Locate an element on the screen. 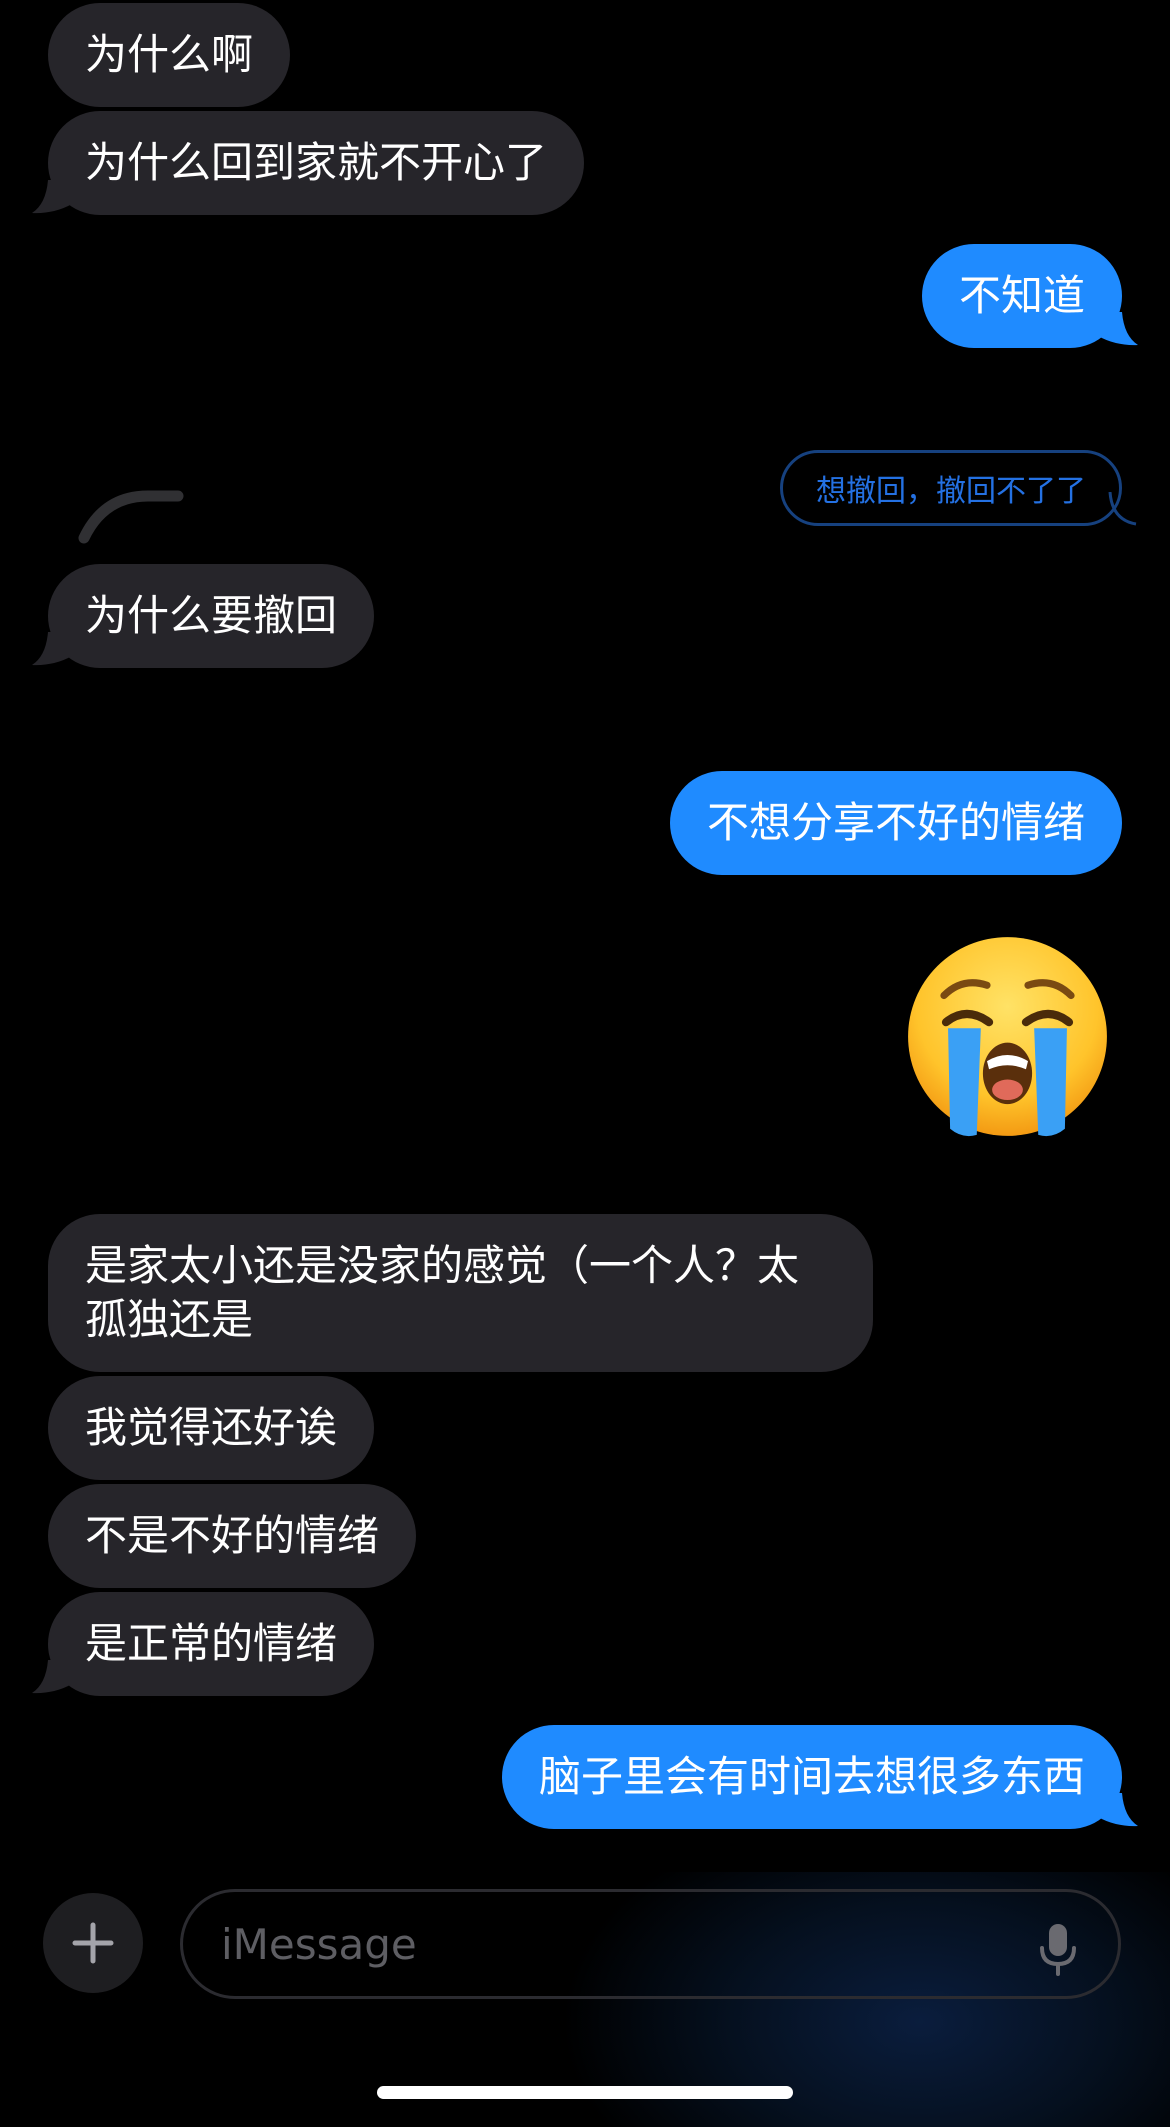  message-bubble-incoming: 不是不好的情绪 is located at coordinates (232, 1536).